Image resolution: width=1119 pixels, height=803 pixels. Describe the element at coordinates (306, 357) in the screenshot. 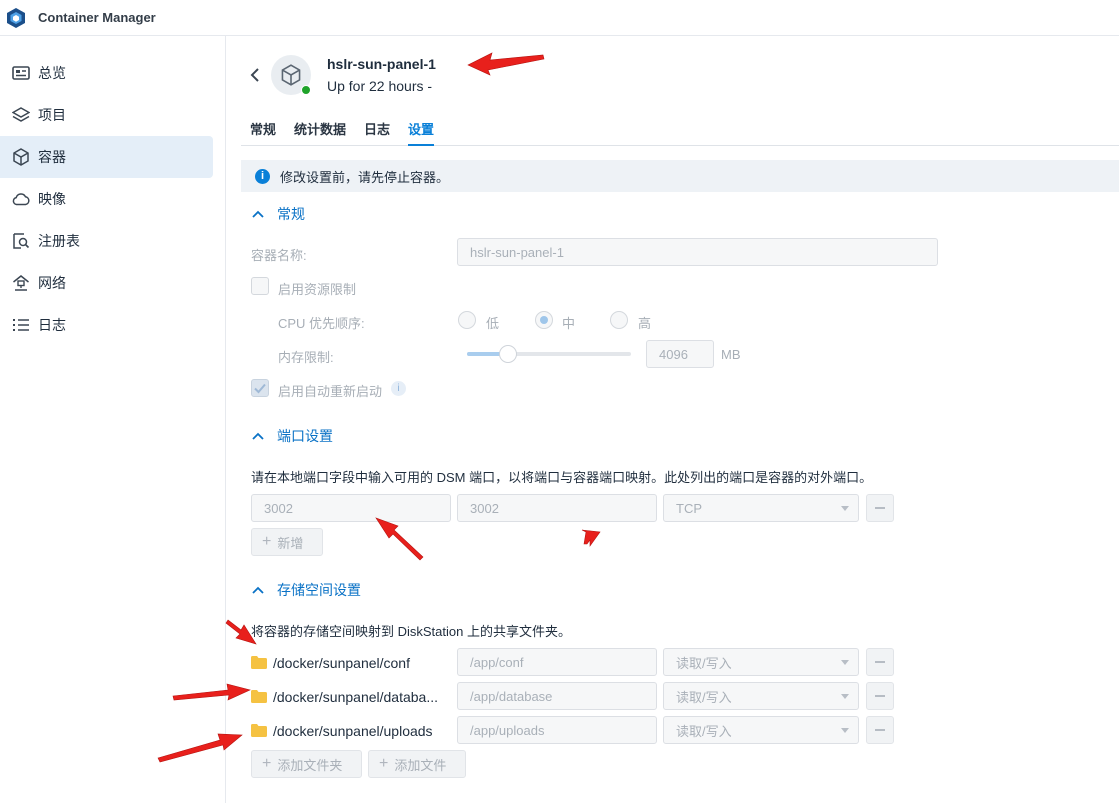

I see `memory-limit-label: 内存限制:` at that location.